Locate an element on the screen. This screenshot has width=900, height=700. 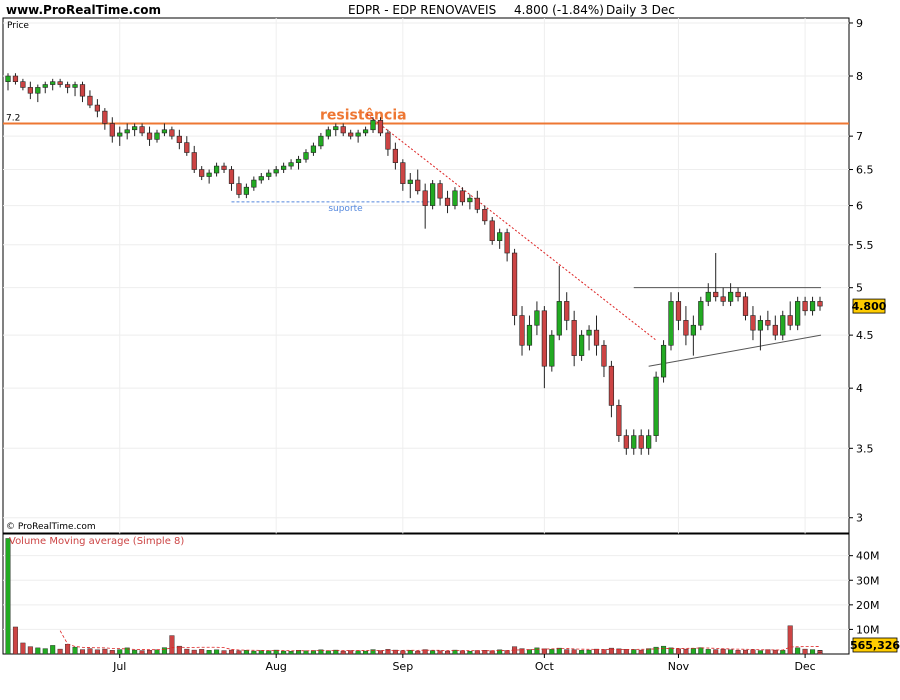
site-url: www.ProRealTime.com is located at coordinates (83, 10).